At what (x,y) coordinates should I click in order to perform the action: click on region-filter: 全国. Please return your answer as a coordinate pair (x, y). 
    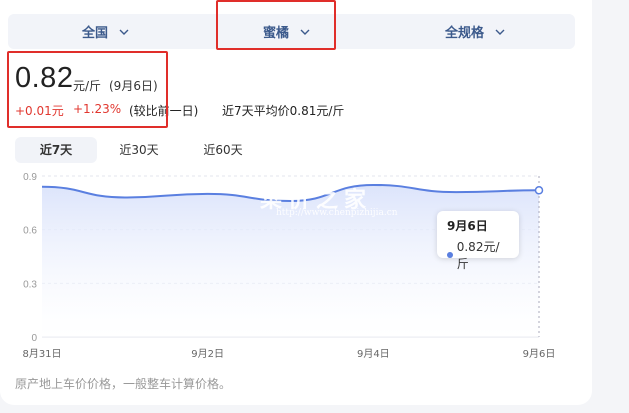
    Looking at the image, I should click on (106, 31).